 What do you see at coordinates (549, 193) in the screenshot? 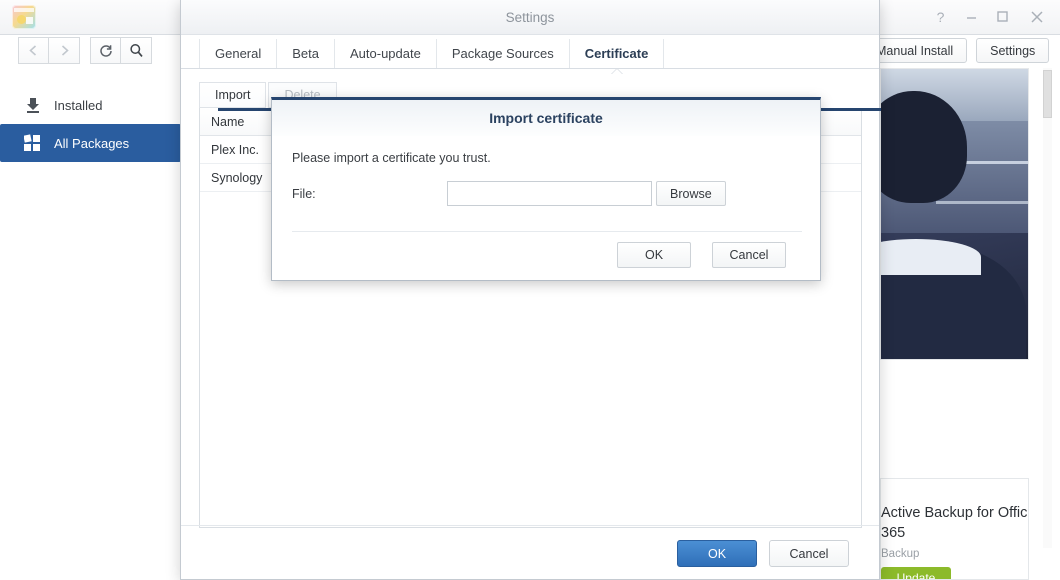
I see `file-input` at bounding box center [549, 193].